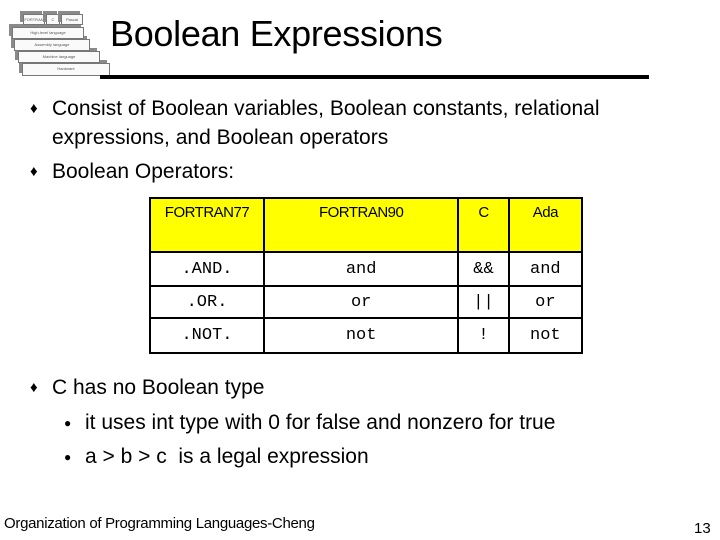 Image resolution: width=720 pixels, height=540 pixels. Describe the element at coordinates (361, 225) in the screenshot. I see `table-header: FORTRAN90` at that location.